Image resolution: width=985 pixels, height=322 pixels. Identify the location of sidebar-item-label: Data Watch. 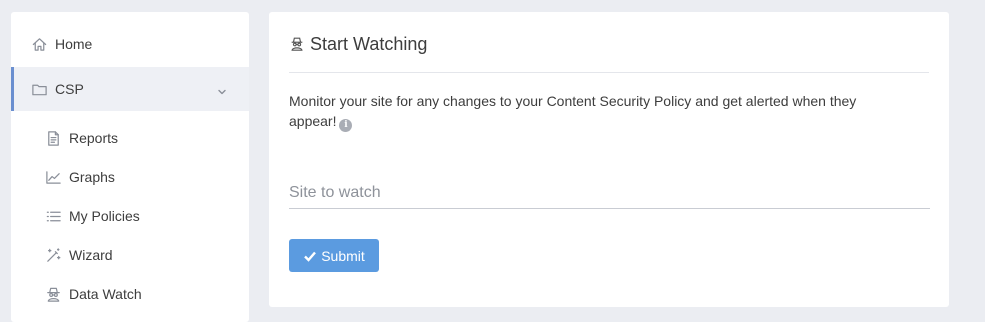
(105, 294).